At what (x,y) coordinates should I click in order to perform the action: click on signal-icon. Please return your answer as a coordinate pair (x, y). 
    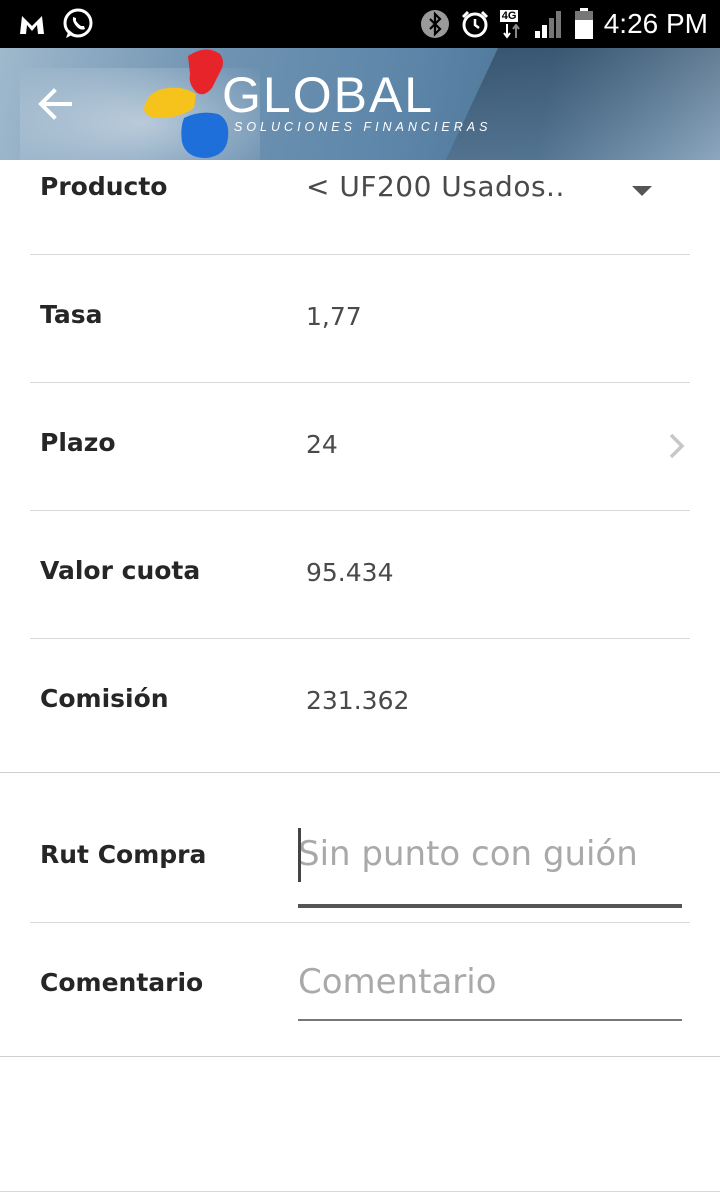
    Looking at the image, I should click on (547, 24).